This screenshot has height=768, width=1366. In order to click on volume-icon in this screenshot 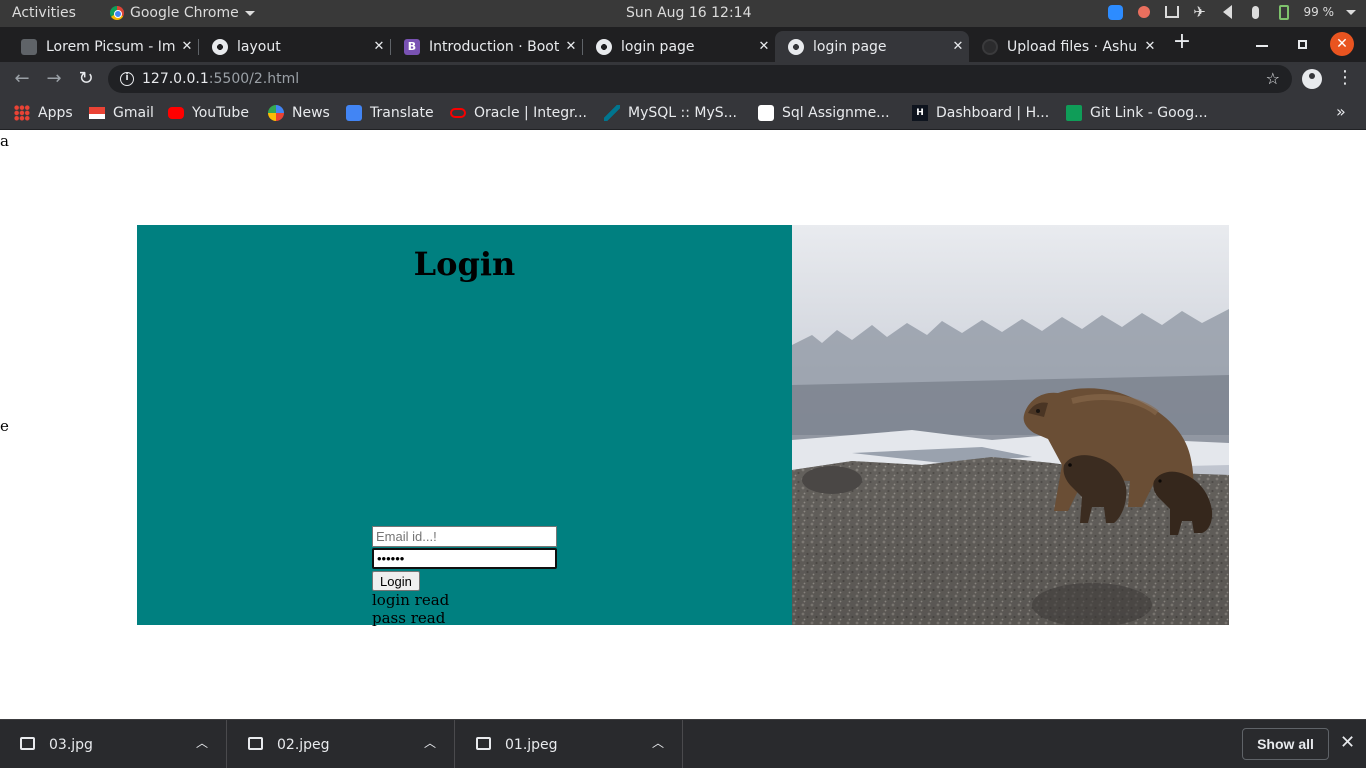, I will do `click(1228, 12)`.